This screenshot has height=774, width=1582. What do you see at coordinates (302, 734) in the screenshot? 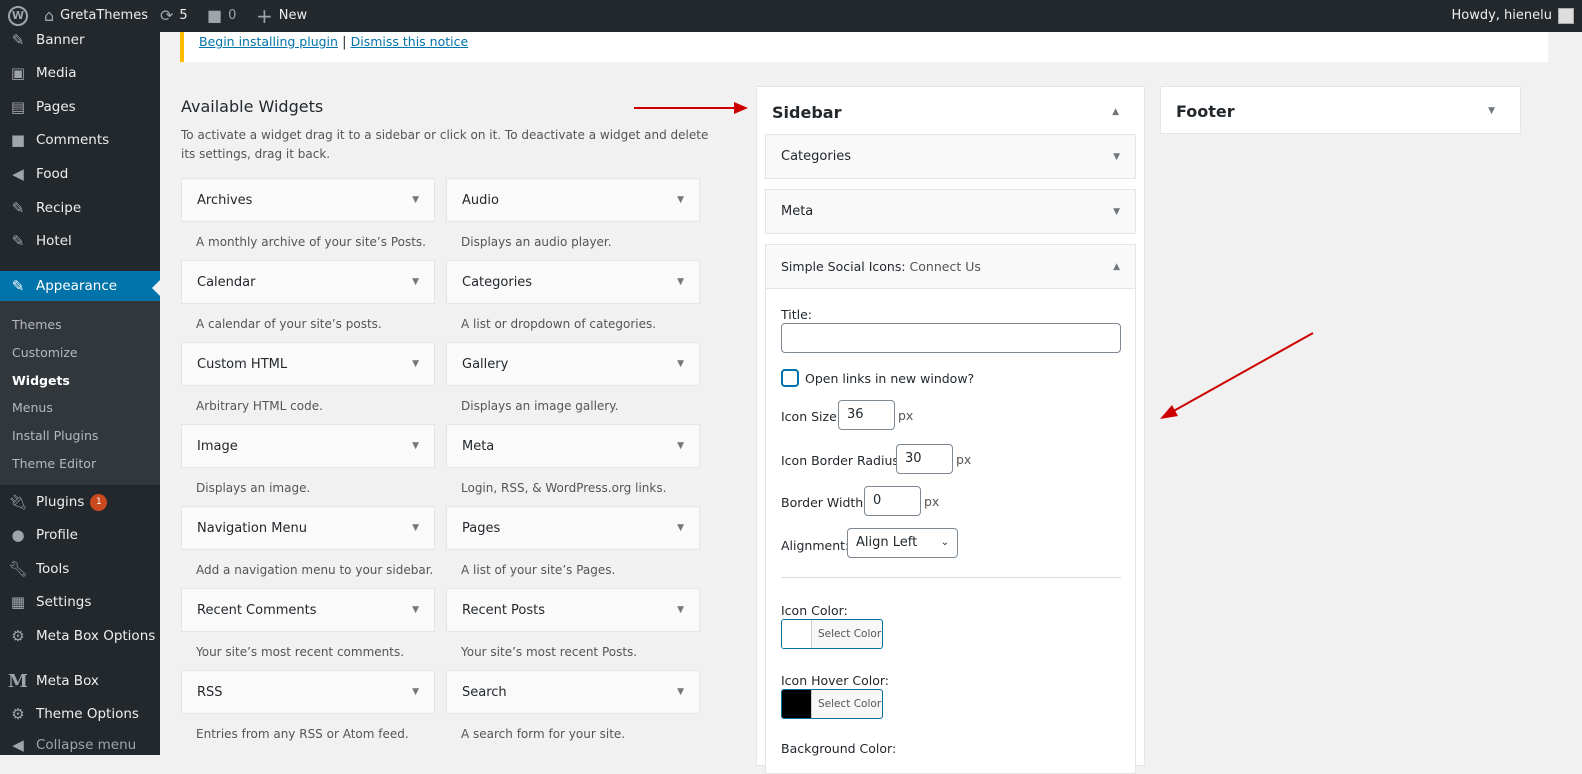
I see `widget-description: Entries from any RSS or Atom feed.` at bounding box center [302, 734].